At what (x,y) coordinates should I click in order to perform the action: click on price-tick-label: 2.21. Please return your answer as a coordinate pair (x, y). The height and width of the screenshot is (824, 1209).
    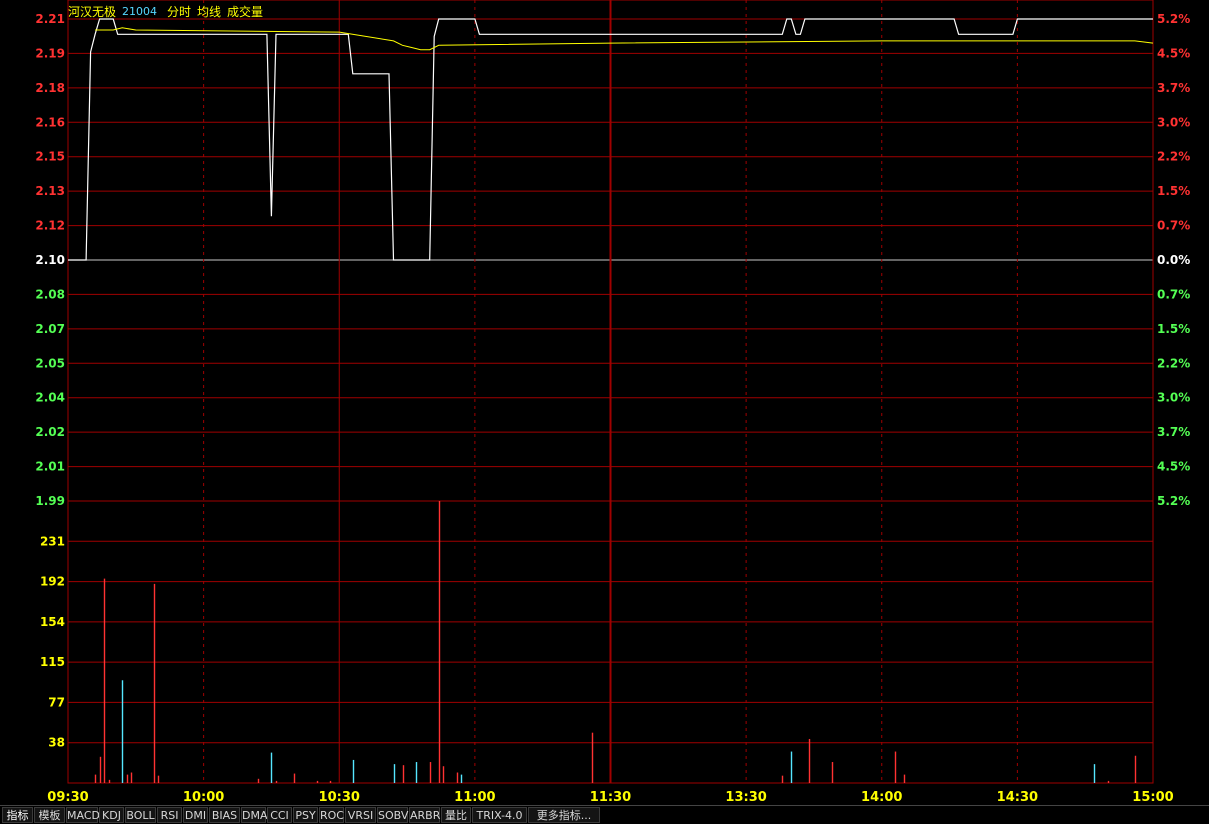
    Looking at the image, I should click on (50, 19).